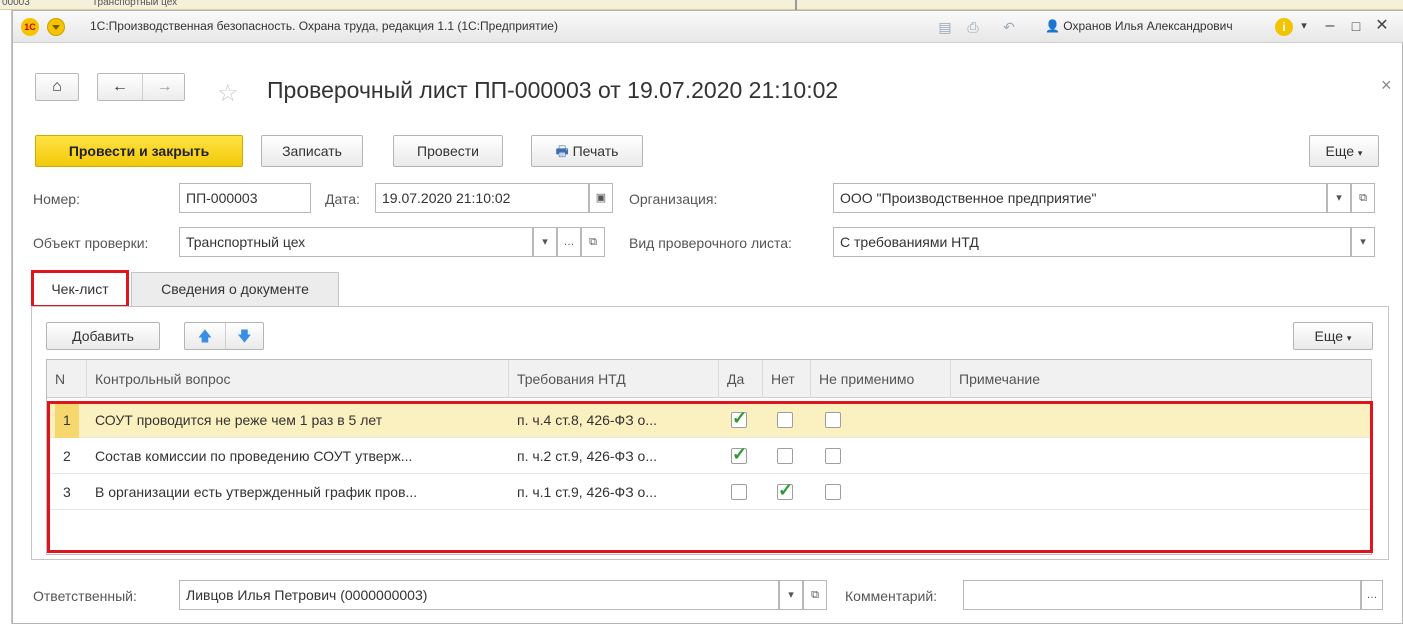 The width and height of the screenshot is (1403, 624). Describe the element at coordinates (244, 336) in the screenshot. I see `move-down-icon: 🡇` at that location.